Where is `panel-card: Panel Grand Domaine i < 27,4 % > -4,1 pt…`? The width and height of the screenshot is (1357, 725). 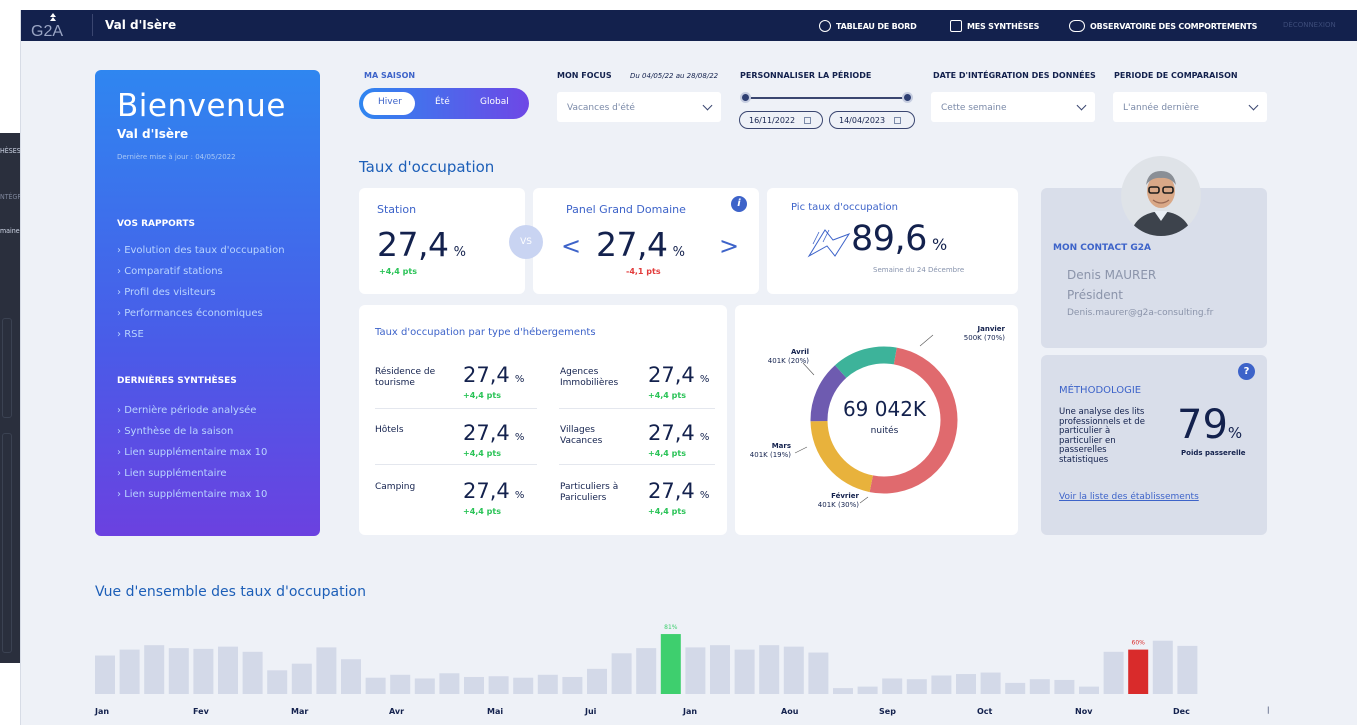 panel-card: Panel Grand Domaine i < 27,4 % > -4,1 pt… is located at coordinates (646, 241).